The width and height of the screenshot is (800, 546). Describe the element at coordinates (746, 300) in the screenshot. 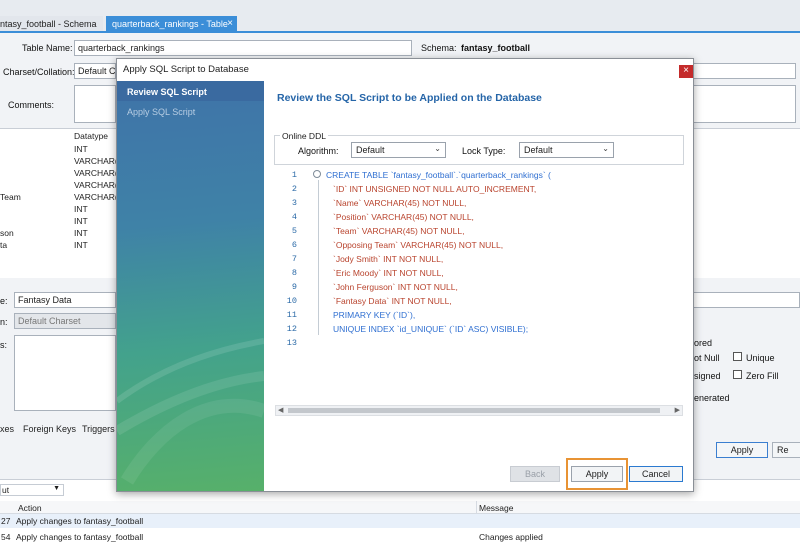

I see `datatype-input` at that location.